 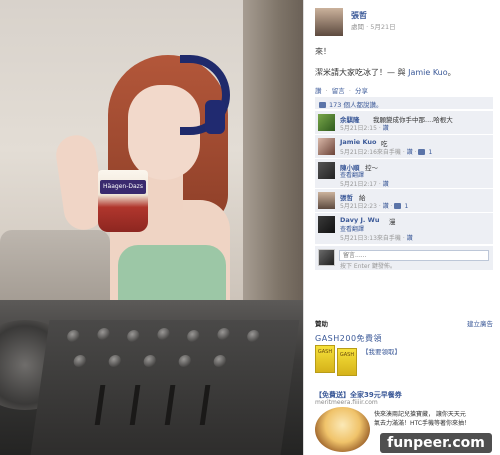 What do you see at coordinates (361, 91) in the screenshot?
I see `share-link: 分享` at bounding box center [361, 91].